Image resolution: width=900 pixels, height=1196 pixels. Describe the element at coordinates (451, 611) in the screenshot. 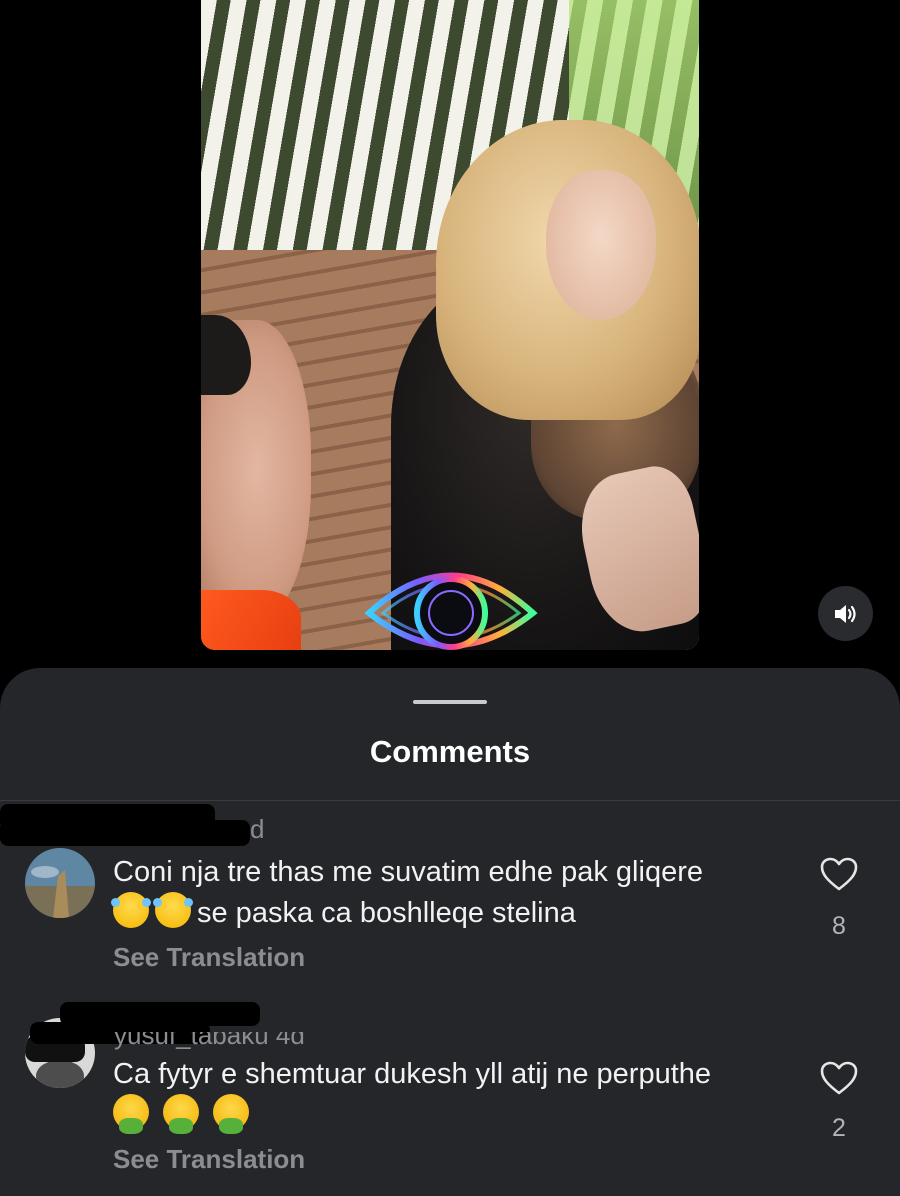

I see `eye-logo` at that location.